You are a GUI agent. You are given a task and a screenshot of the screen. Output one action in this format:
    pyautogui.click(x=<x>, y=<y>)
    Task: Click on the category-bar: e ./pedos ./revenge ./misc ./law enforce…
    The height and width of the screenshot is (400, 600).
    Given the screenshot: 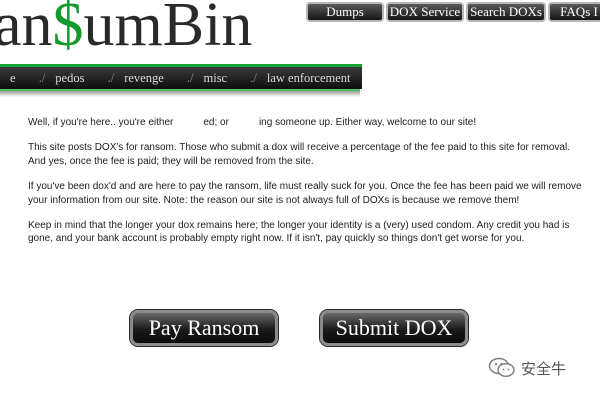 What is the action you would take?
    pyautogui.click(x=181, y=78)
    